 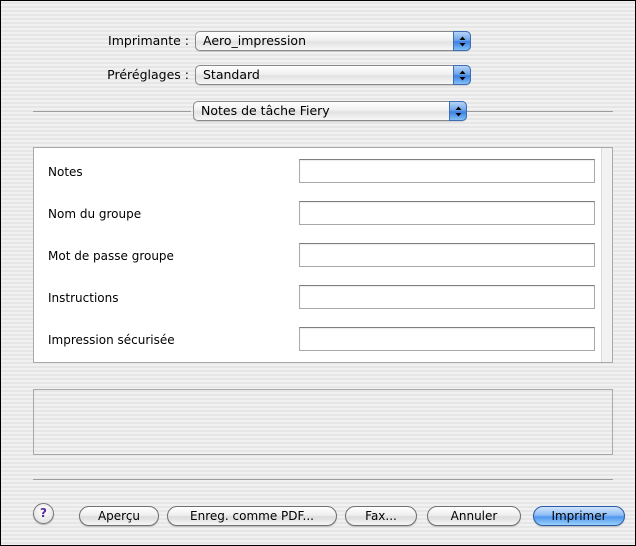 What do you see at coordinates (333, 41) in the screenshot?
I see `printer-popup: Aero_impression` at bounding box center [333, 41].